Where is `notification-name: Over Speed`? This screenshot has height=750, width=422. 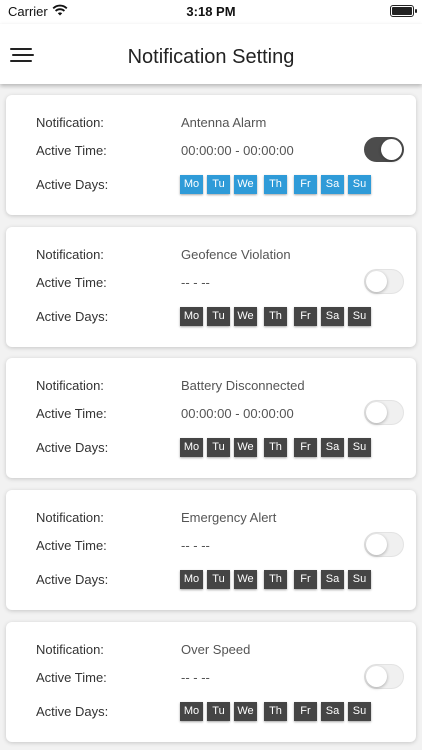 notification-name: Over Speed is located at coordinates (216, 649).